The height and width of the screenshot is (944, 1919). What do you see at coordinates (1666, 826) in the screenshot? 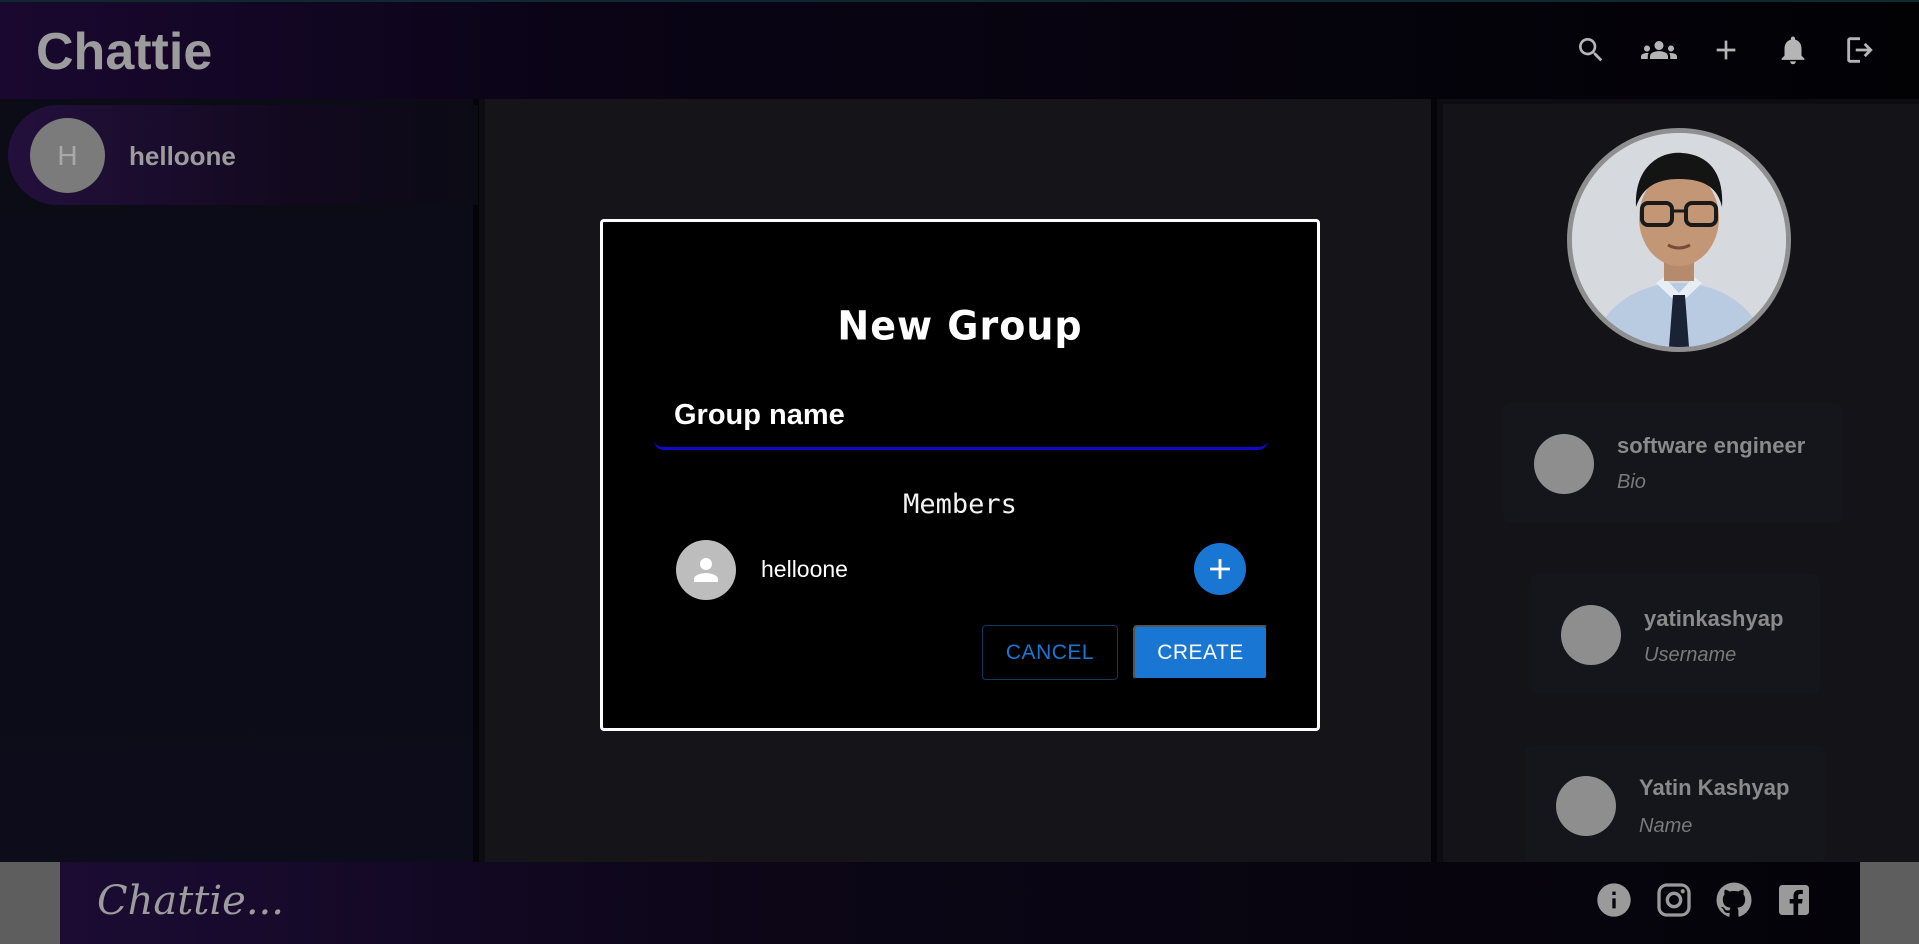
I see `name-label: Name` at bounding box center [1666, 826].